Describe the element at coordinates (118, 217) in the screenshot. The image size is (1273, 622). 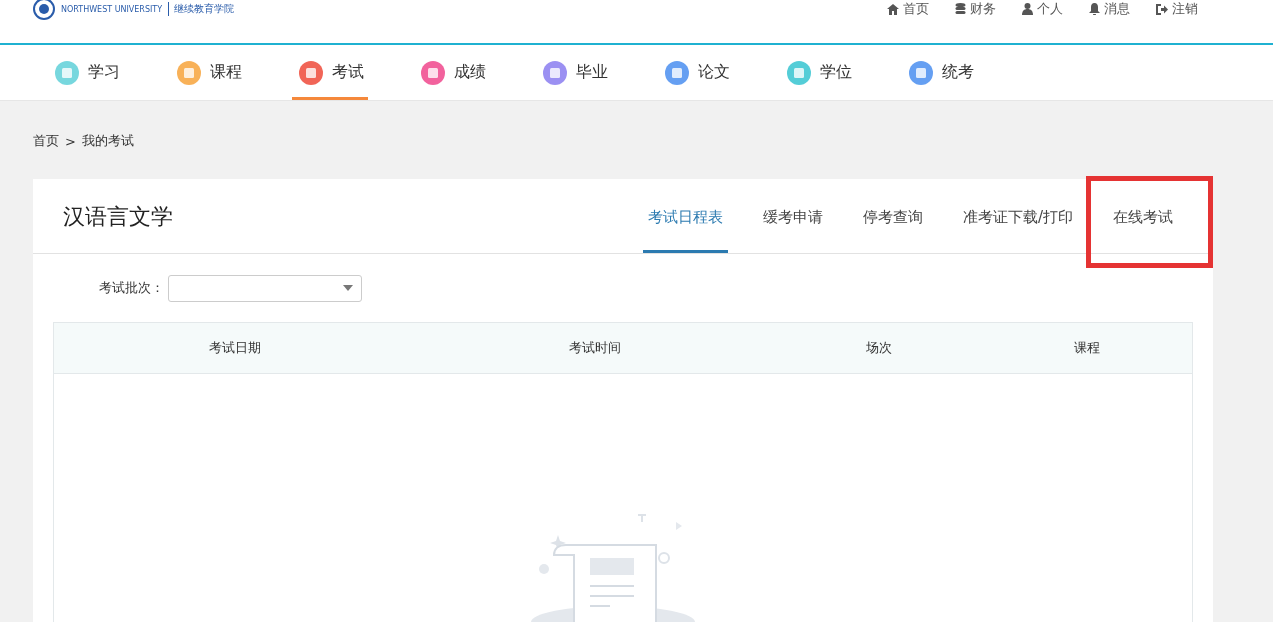
I see `program-title: 汉语言文学` at that location.